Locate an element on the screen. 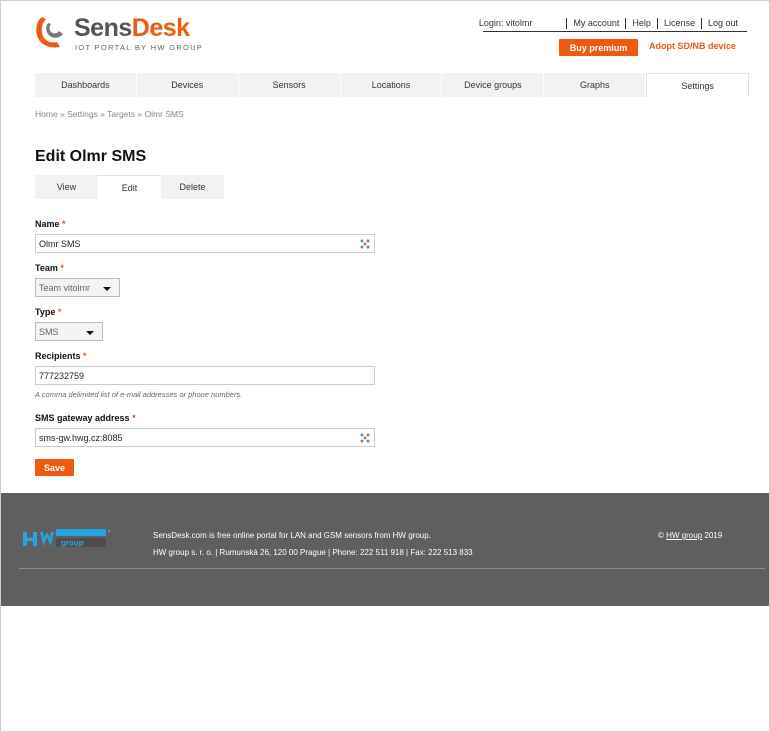 The image size is (770, 732). type-select: SMS is located at coordinates (69, 331).